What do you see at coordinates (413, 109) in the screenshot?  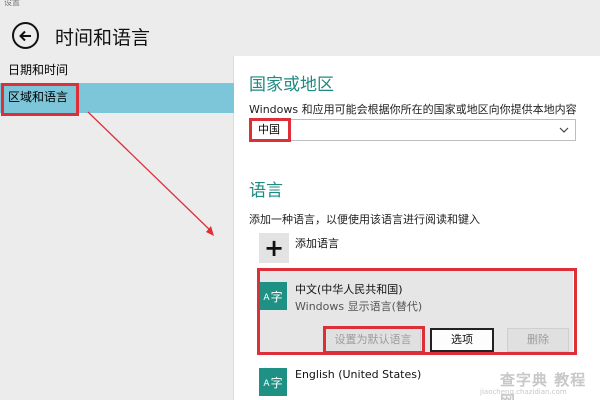 I see `region-description: Windows 和应用可能会根据你所在的国家或地区向你提供本地内容` at bounding box center [413, 109].